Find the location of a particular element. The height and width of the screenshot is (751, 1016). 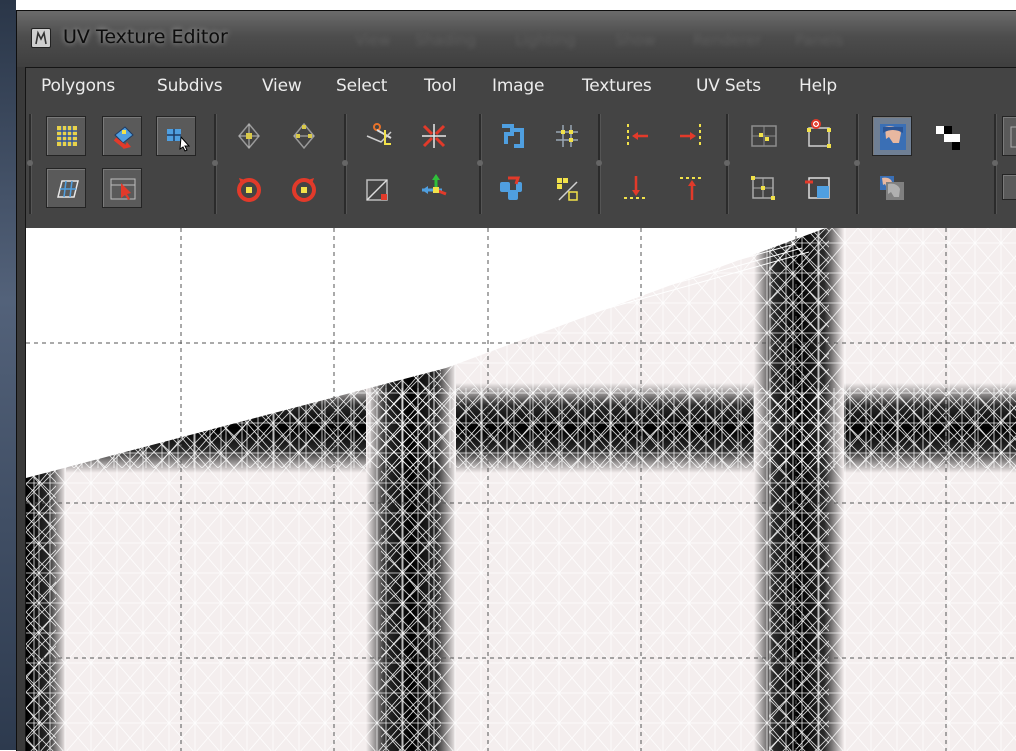

grid-uvs-icon is located at coordinates (567, 136).